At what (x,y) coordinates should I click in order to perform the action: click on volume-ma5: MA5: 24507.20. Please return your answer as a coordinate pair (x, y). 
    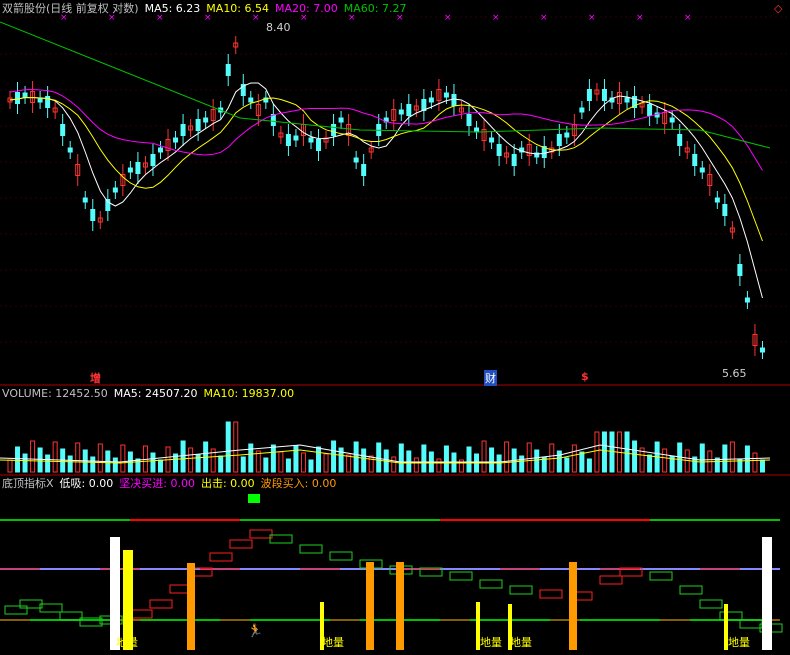
    Looking at the image, I should click on (155, 393).